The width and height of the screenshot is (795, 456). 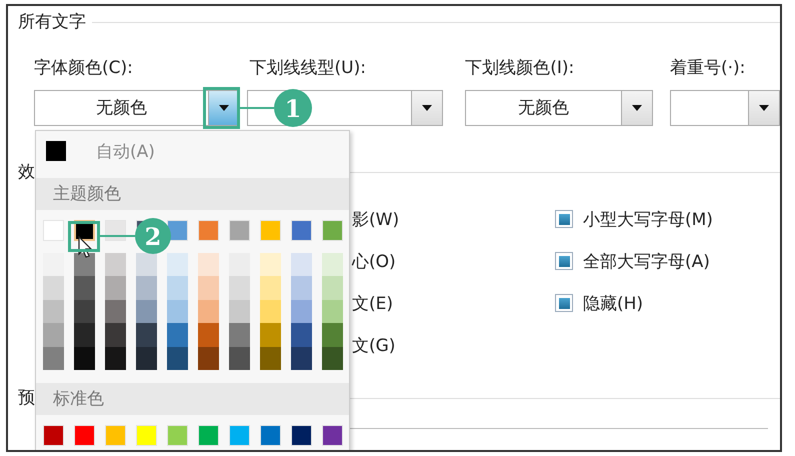 I want to click on field-label: 下划线线型(U):, so click(x=307, y=68).